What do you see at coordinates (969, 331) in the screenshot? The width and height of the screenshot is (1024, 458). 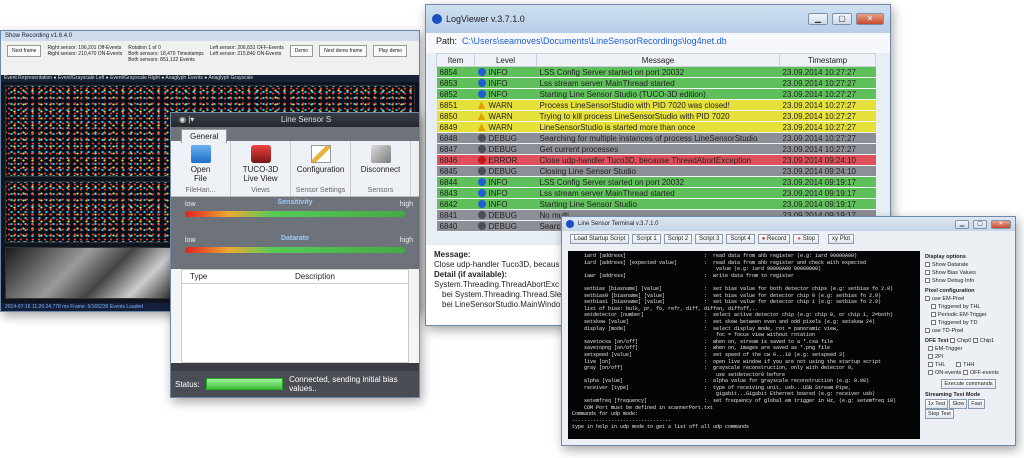 I see `use-td-pixel-checkbox: use TD-Pixel` at bounding box center [969, 331].